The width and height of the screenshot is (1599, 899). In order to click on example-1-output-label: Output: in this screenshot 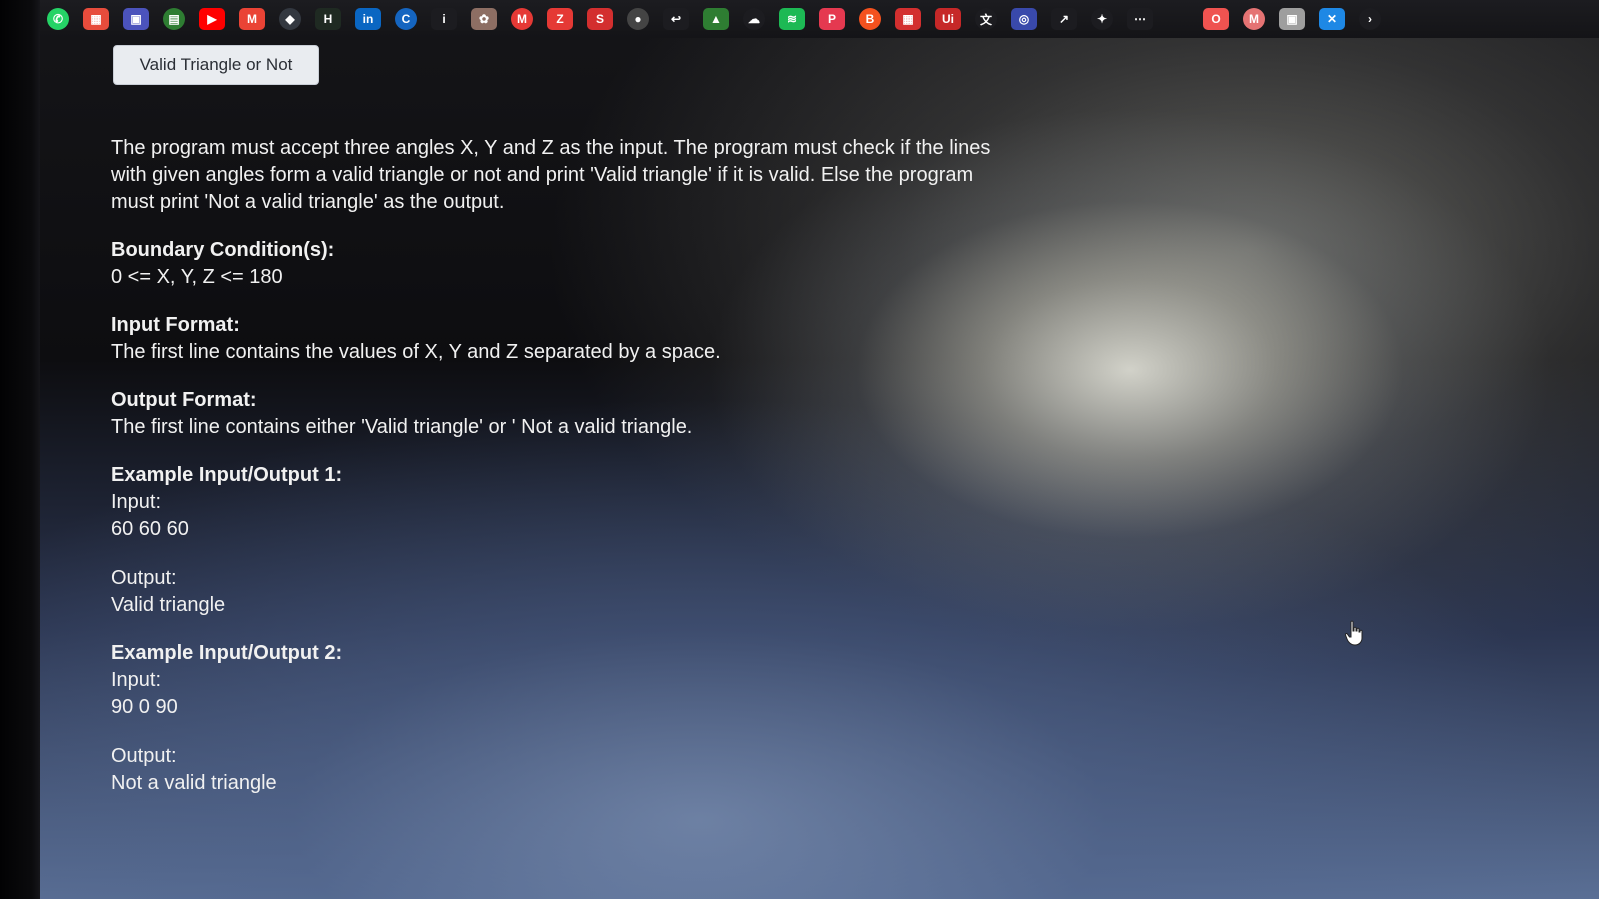, I will do `click(144, 578)`.